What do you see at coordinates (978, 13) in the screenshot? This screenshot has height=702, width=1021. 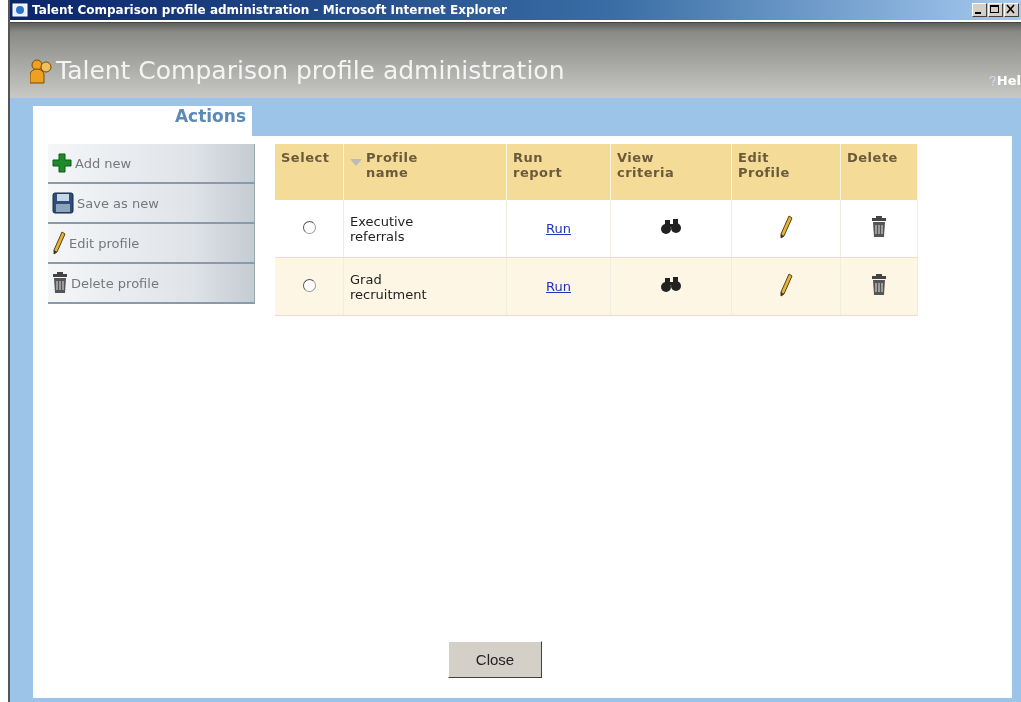 I see `minimize-icon` at bounding box center [978, 13].